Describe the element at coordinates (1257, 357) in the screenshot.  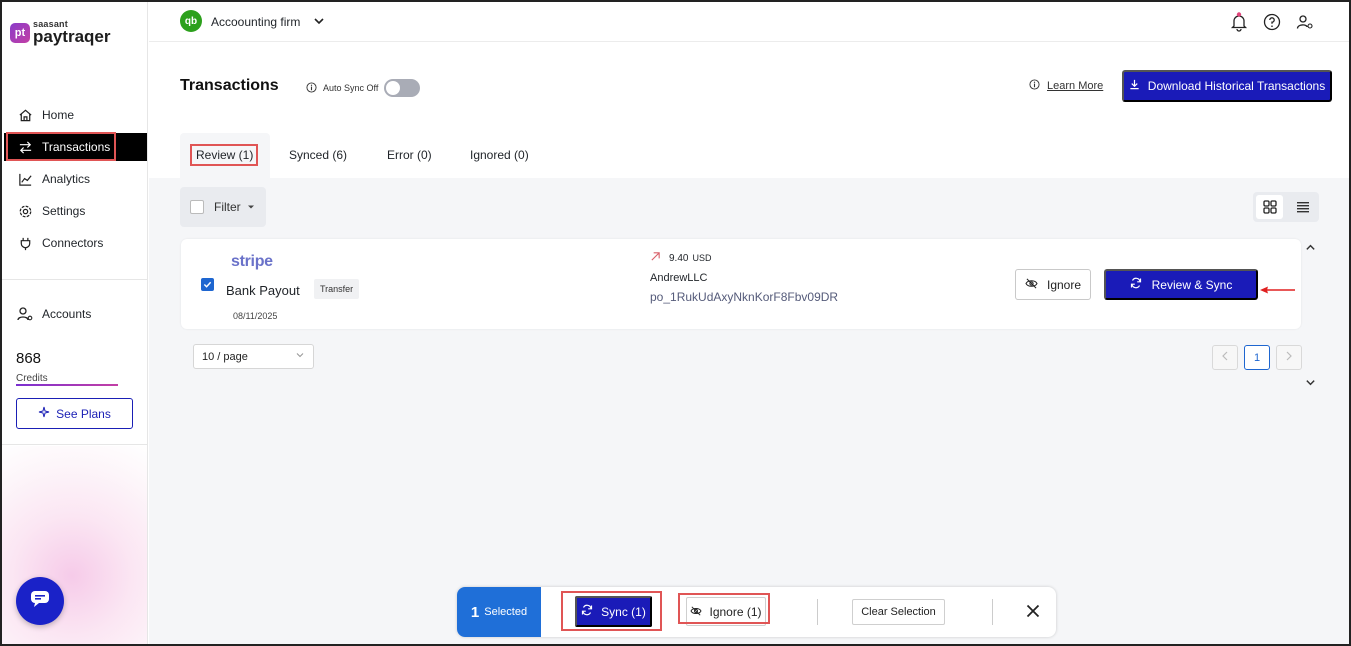
I see `page-number-button: 1` at that location.